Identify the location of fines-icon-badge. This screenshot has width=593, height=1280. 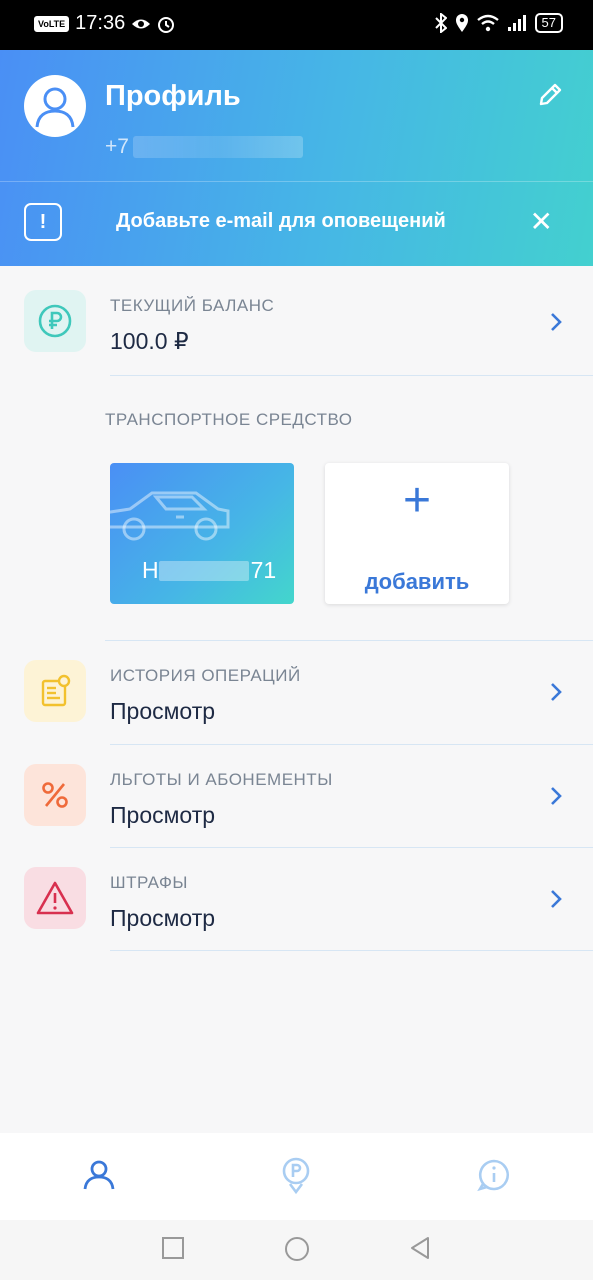
(55, 898).